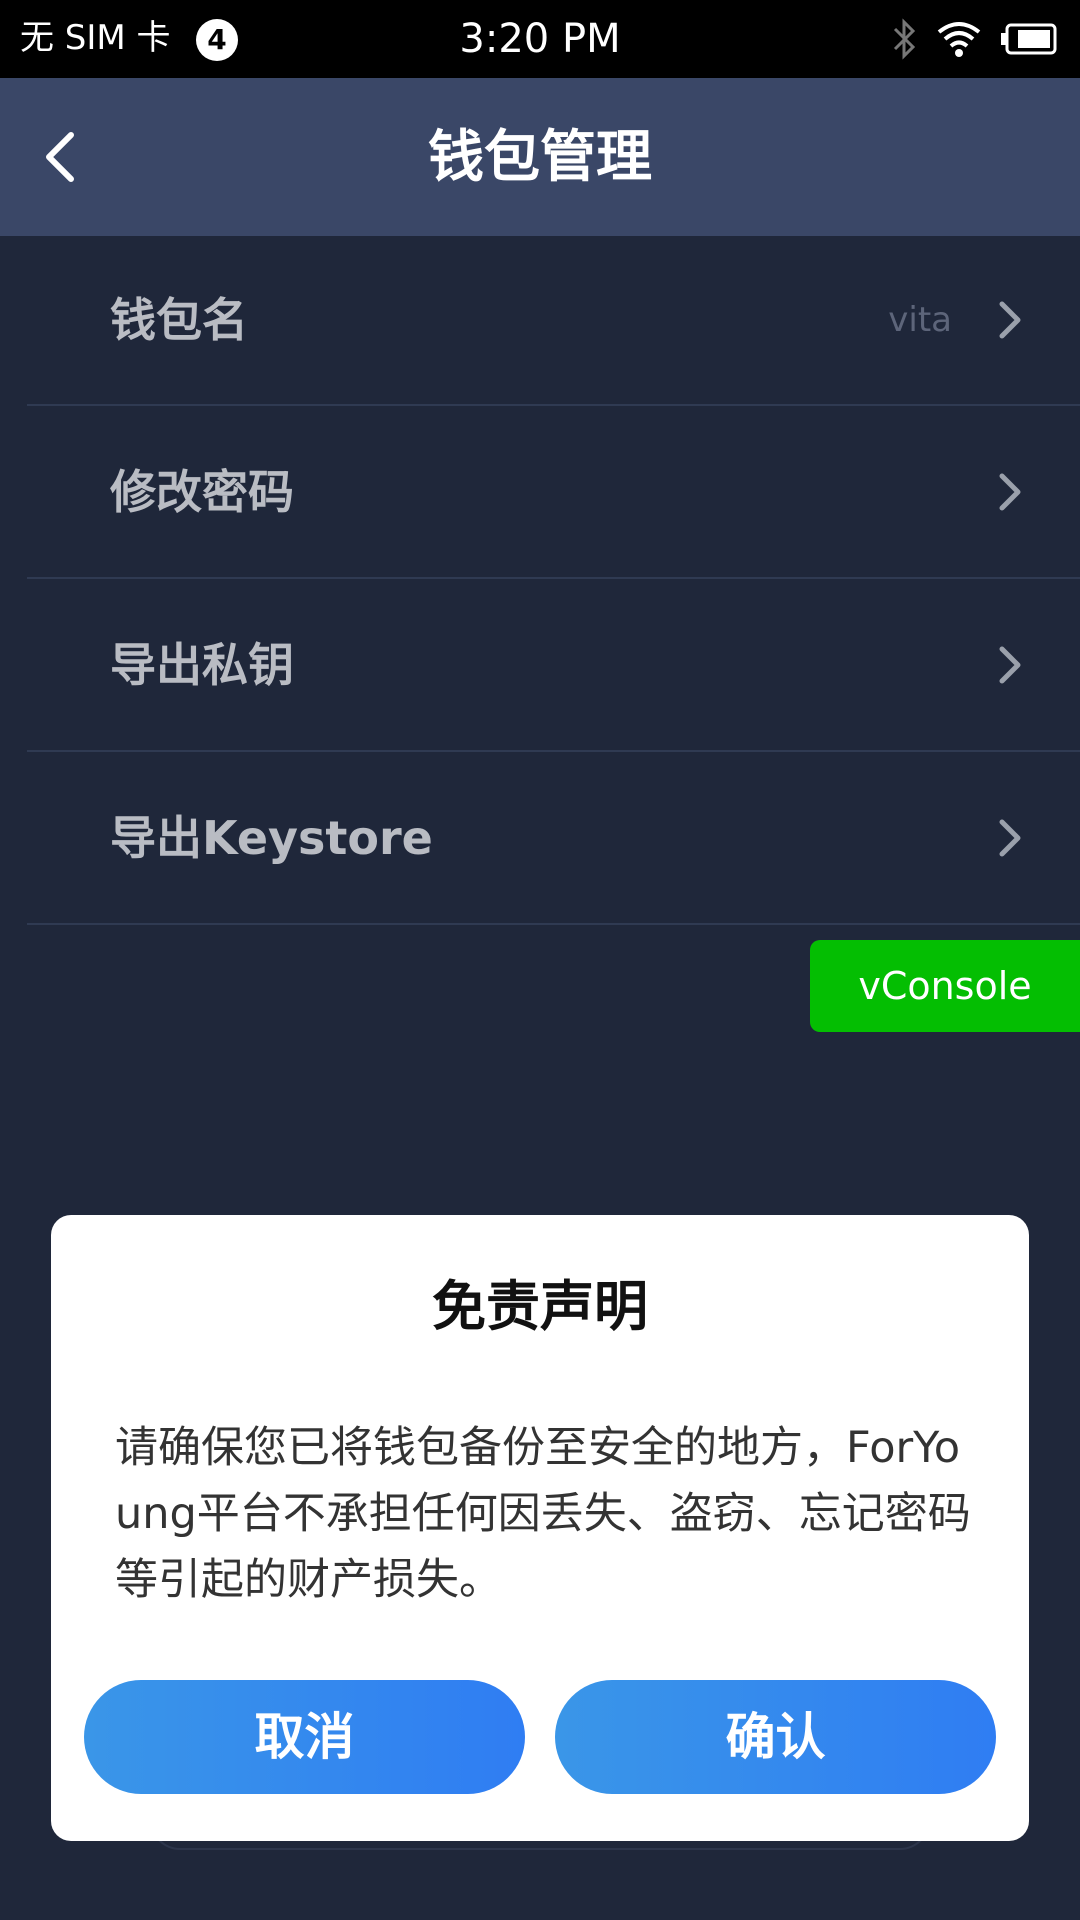 This screenshot has height=1920, width=1080. I want to click on menu-item-wallet-name: 钱包名 vita, so click(553, 321).